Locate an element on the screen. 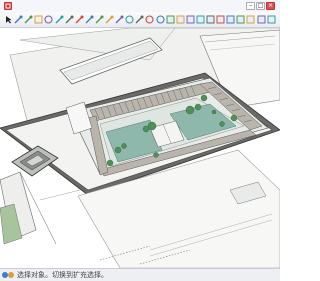 This screenshot has height=281, width=320. minimize-icon: – is located at coordinates (250, 6).